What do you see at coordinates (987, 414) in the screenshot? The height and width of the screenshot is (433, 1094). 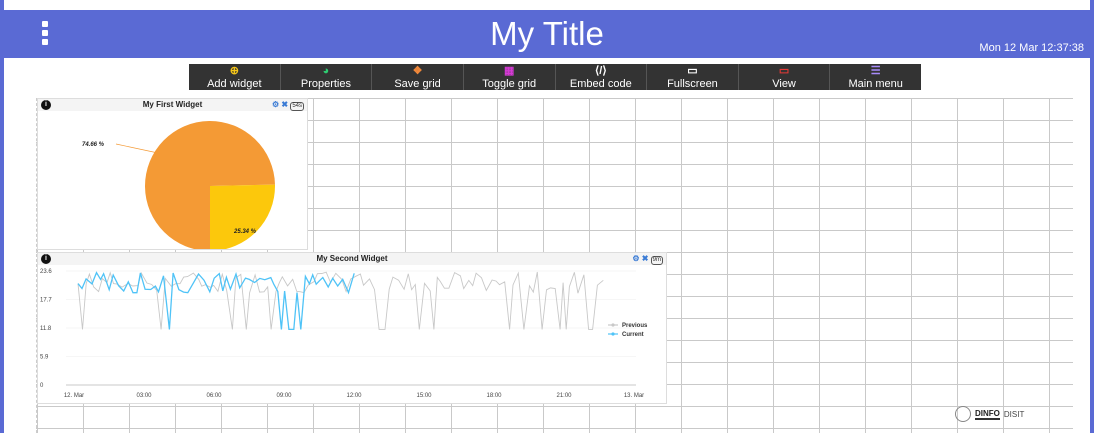 I see `dinfo-logo: DINFO` at bounding box center [987, 414].